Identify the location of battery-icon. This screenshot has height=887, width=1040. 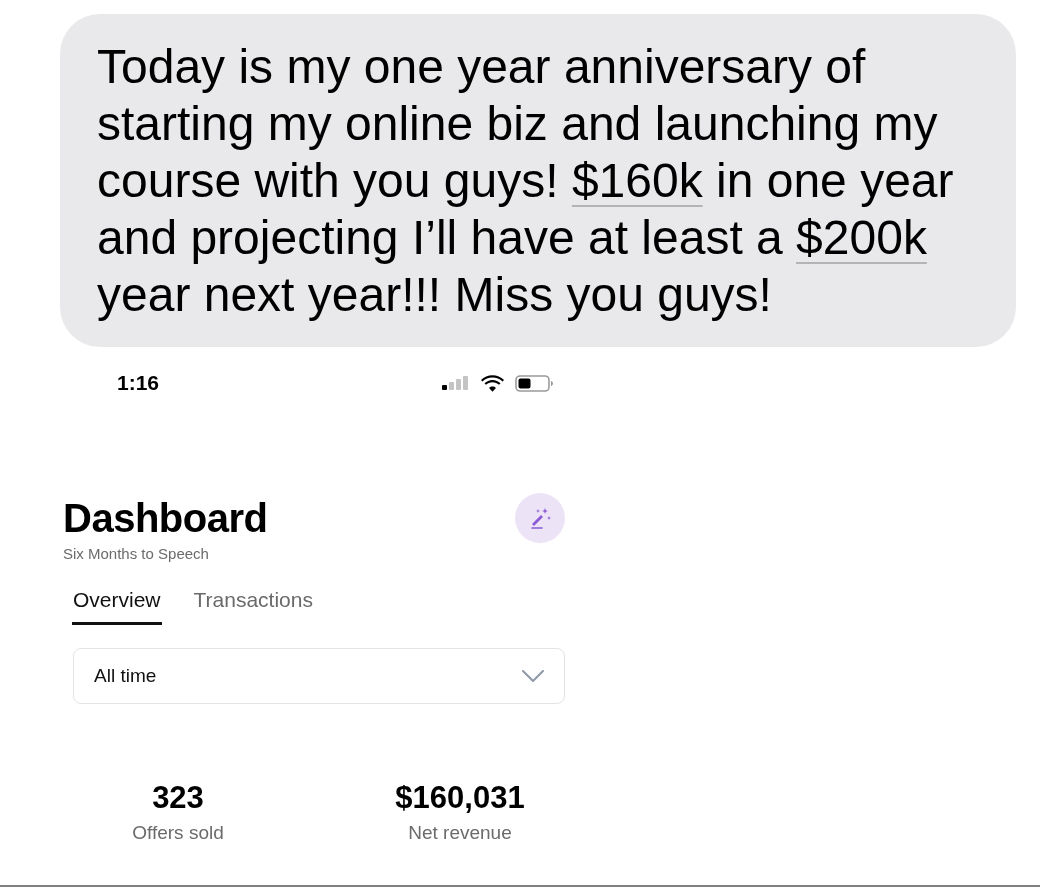
(534, 383).